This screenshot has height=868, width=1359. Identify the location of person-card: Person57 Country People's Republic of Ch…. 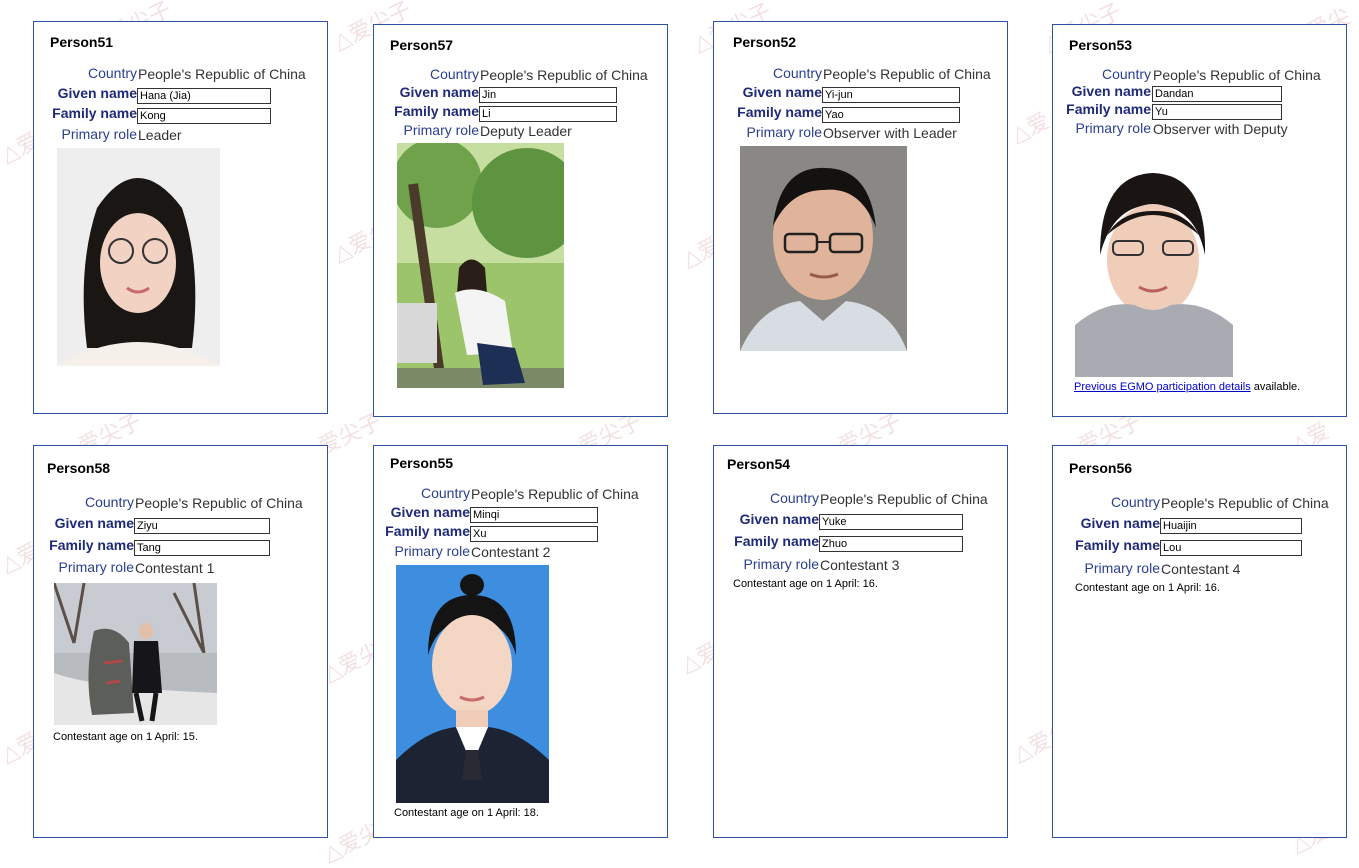
(520, 220).